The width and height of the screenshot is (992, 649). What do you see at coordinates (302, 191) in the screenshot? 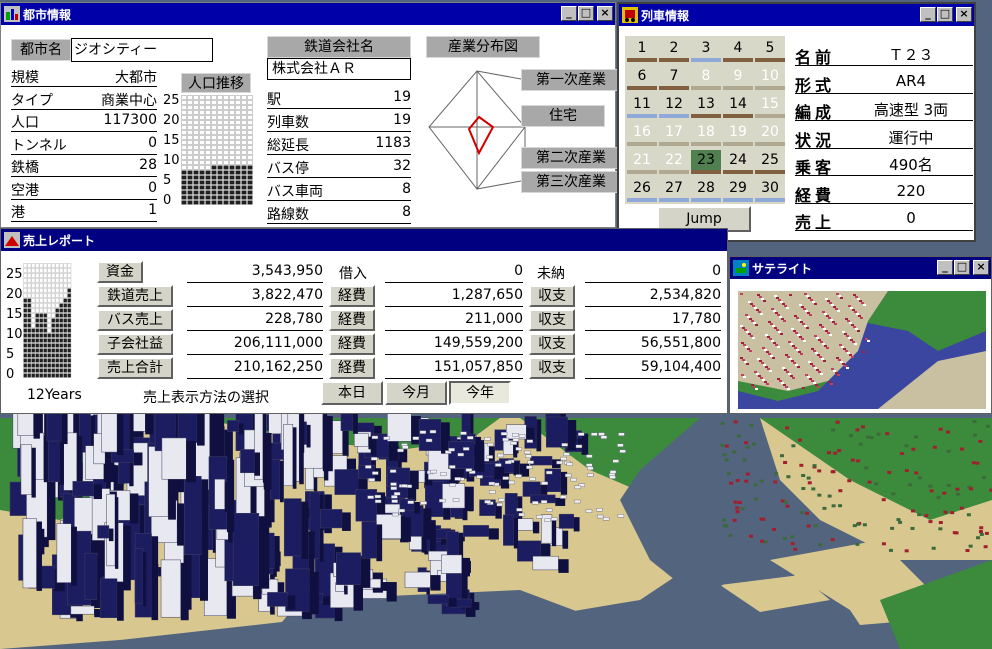
I see `company-stat-label: バス車両` at bounding box center [302, 191].